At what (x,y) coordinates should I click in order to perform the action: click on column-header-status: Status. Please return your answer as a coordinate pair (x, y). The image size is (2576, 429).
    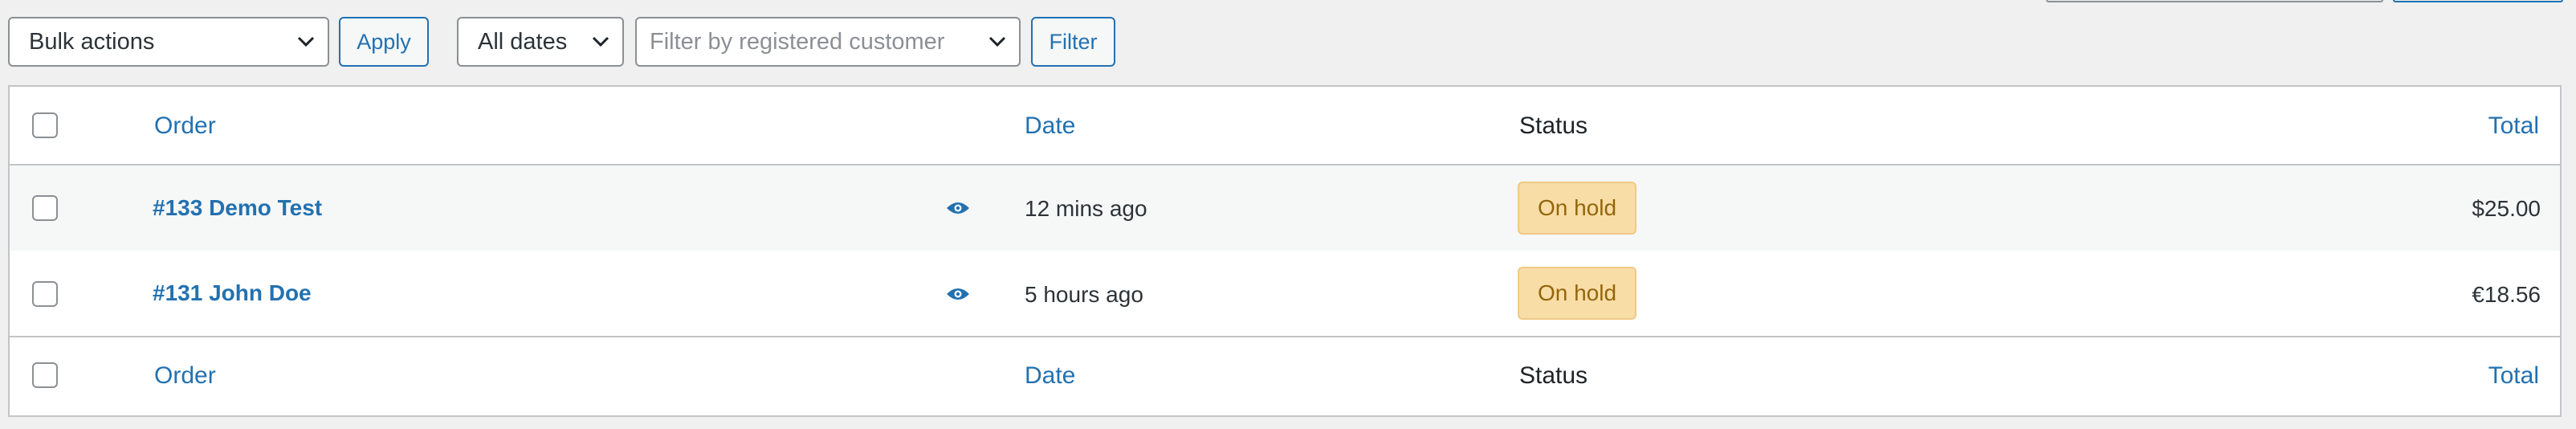
    Looking at the image, I should click on (1553, 125).